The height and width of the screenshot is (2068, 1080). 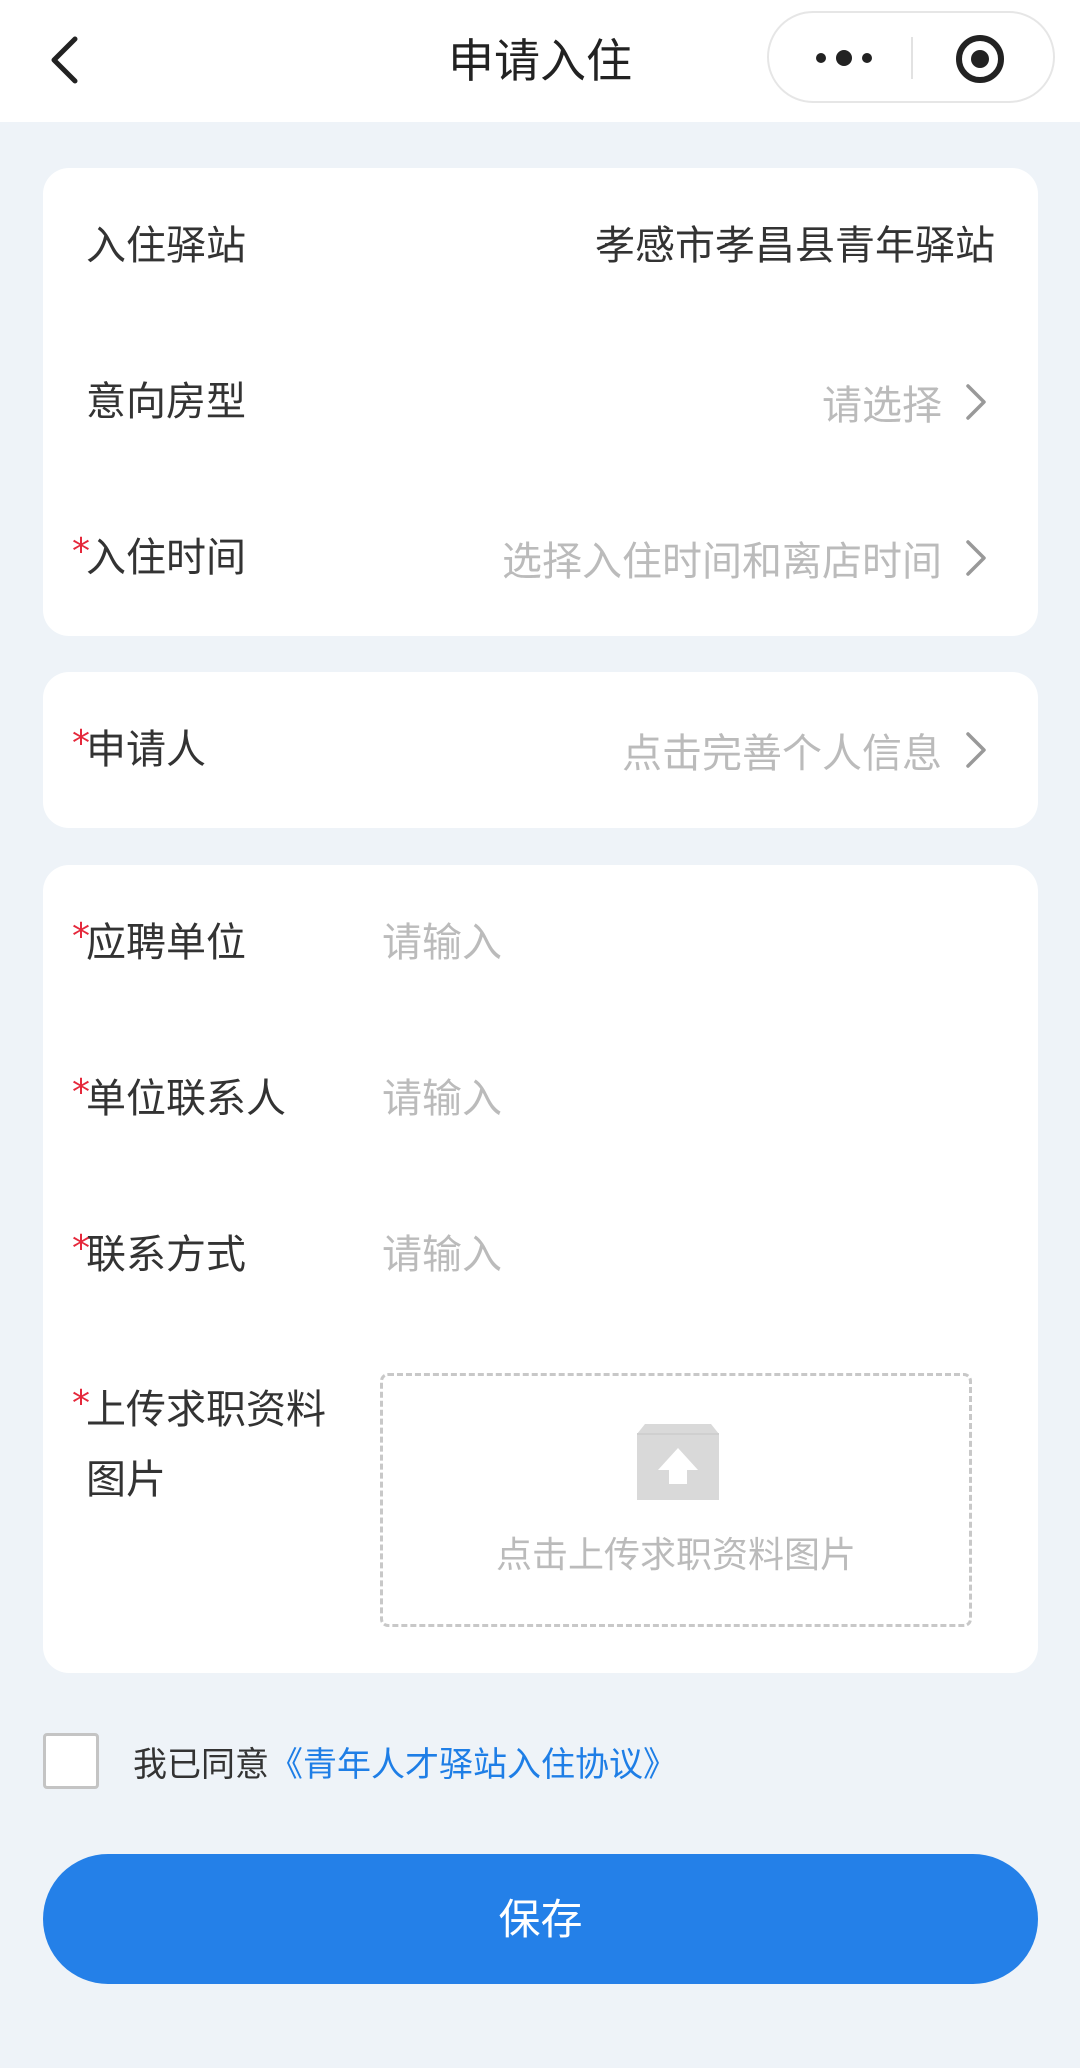 What do you see at coordinates (722, 562) in the screenshot?
I see `checkin-placeholder: 选择入住时间和离店时间` at bounding box center [722, 562].